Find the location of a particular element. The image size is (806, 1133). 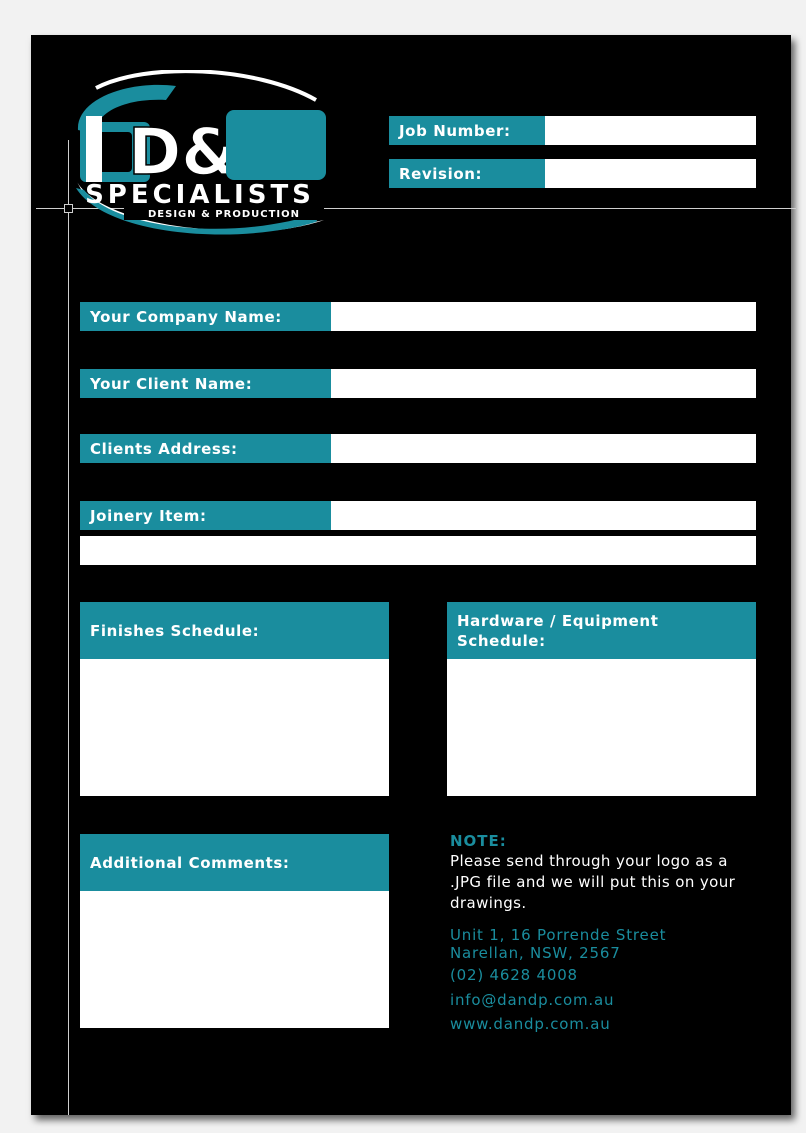

company-name-field is located at coordinates (543, 316).